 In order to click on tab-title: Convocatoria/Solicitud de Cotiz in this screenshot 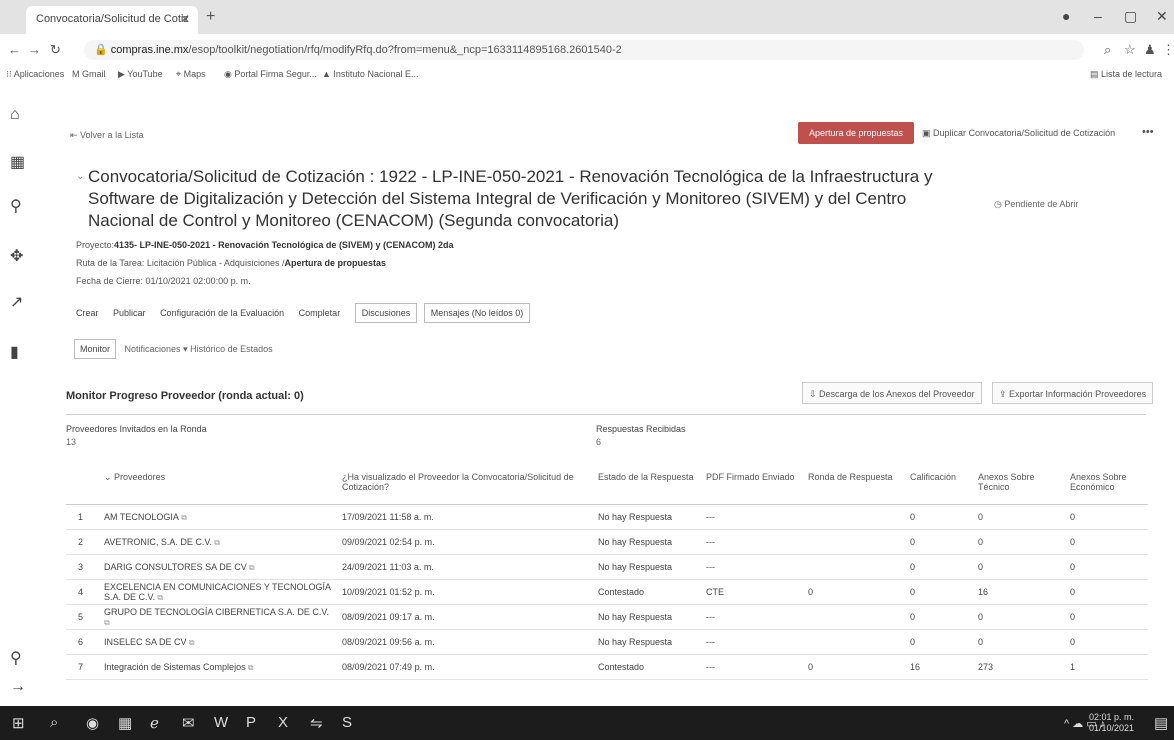, I will do `click(112, 19)`.